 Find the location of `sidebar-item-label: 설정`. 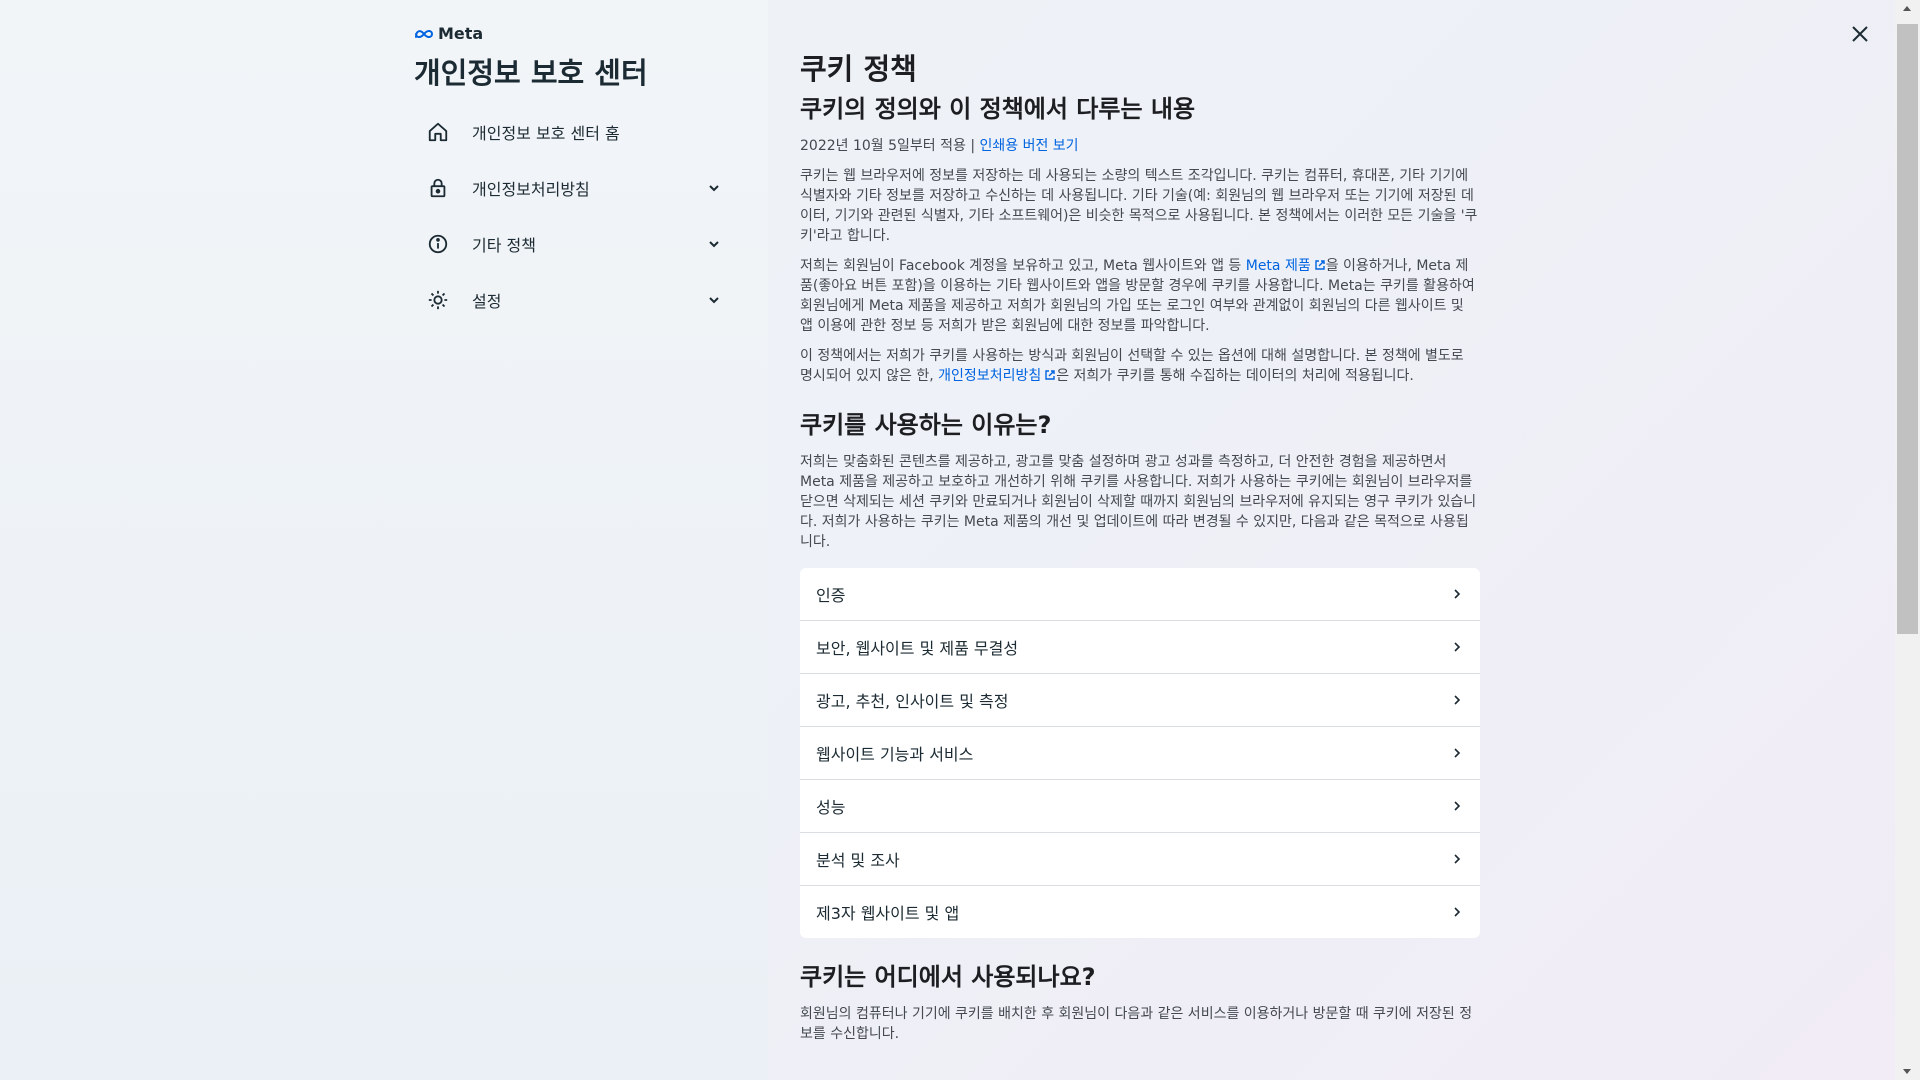

sidebar-item-label: 설정 is located at coordinates (487, 301).